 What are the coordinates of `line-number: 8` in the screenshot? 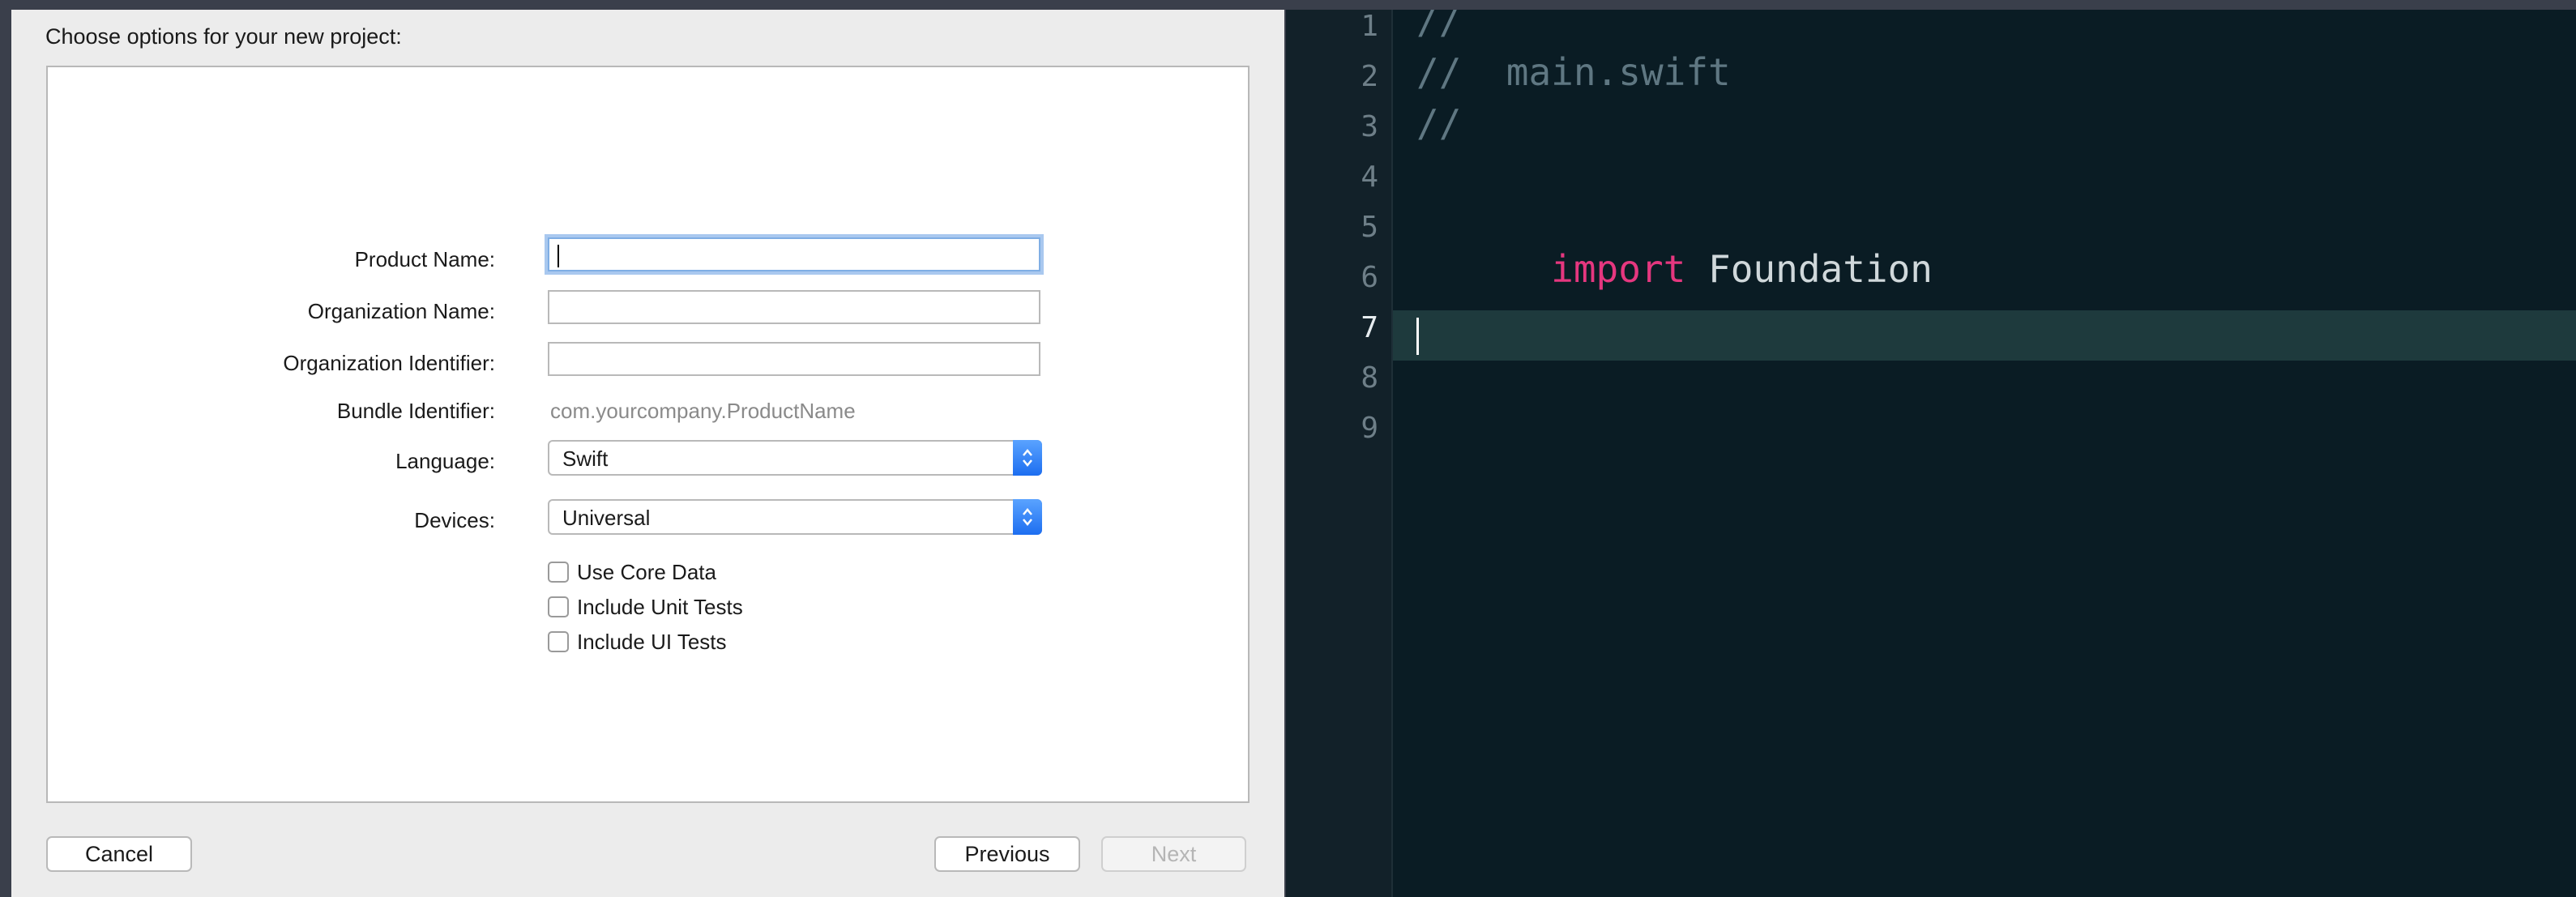 It's located at (1369, 378).